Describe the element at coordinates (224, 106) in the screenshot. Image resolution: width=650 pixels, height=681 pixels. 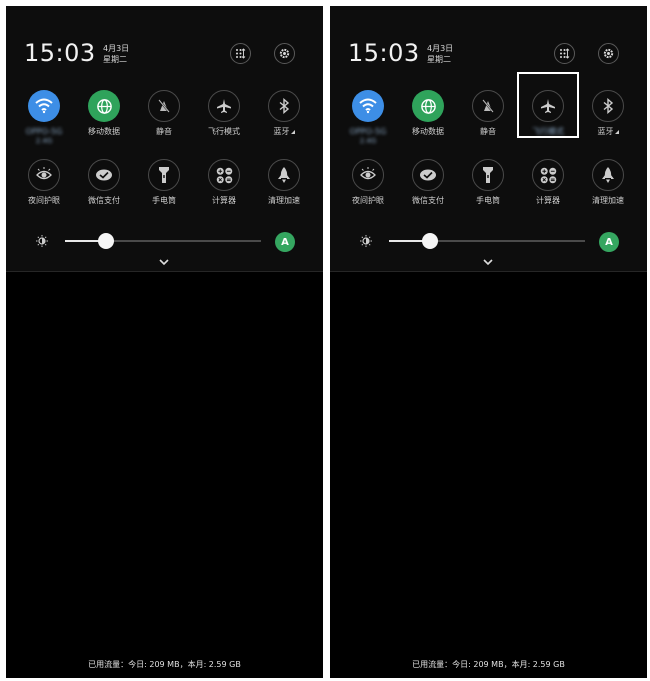
I see `airplane-icon` at that location.